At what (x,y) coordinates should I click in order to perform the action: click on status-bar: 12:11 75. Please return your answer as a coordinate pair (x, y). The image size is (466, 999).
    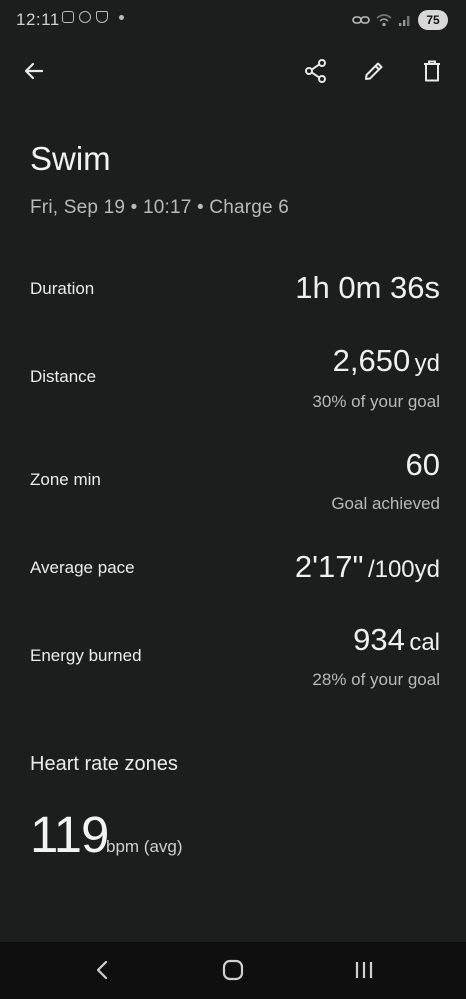
    Looking at the image, I should click on (233, 20).